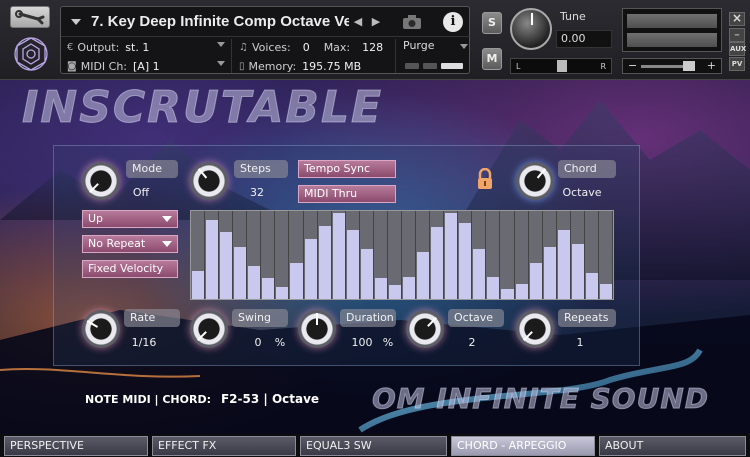 The width and height of the screenshot is (750, 457). I want to click on tune-value: 0.00, so click(584, 39).